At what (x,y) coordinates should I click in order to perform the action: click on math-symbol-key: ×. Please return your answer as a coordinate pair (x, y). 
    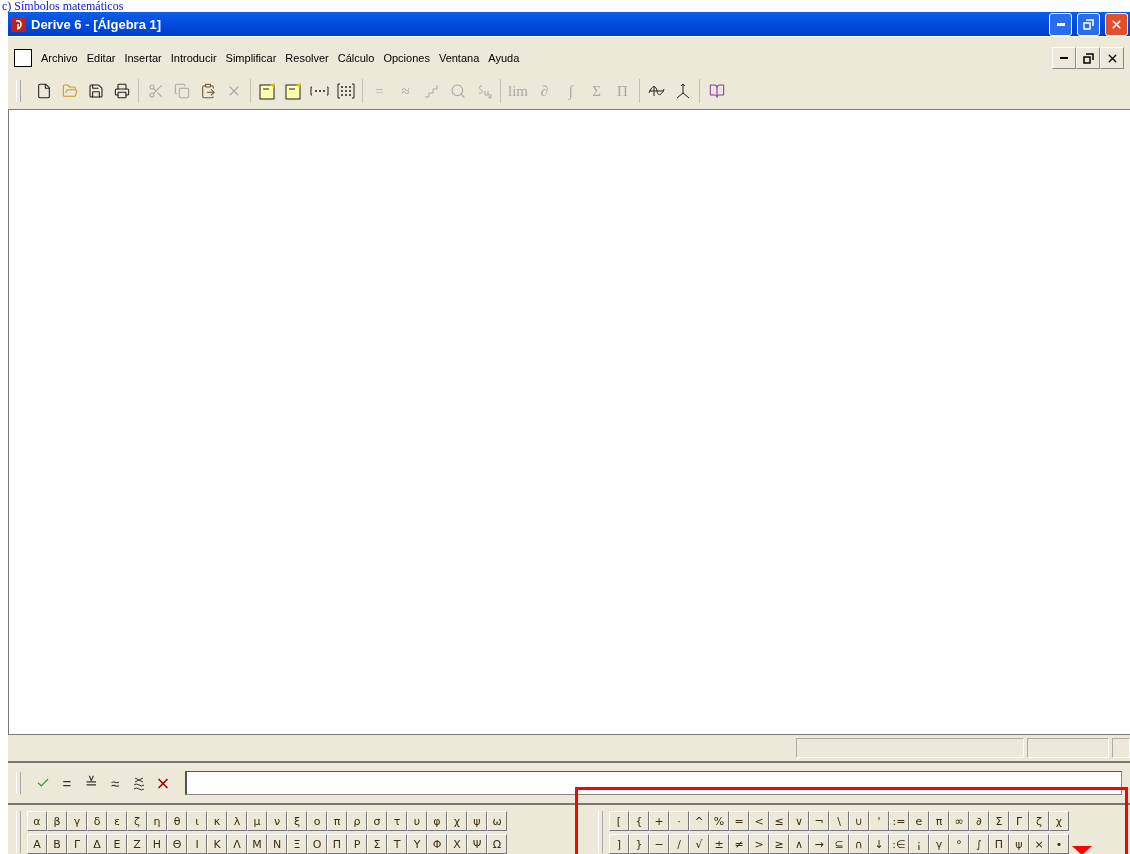
    Looking at the image, I should click on (1039, 844).